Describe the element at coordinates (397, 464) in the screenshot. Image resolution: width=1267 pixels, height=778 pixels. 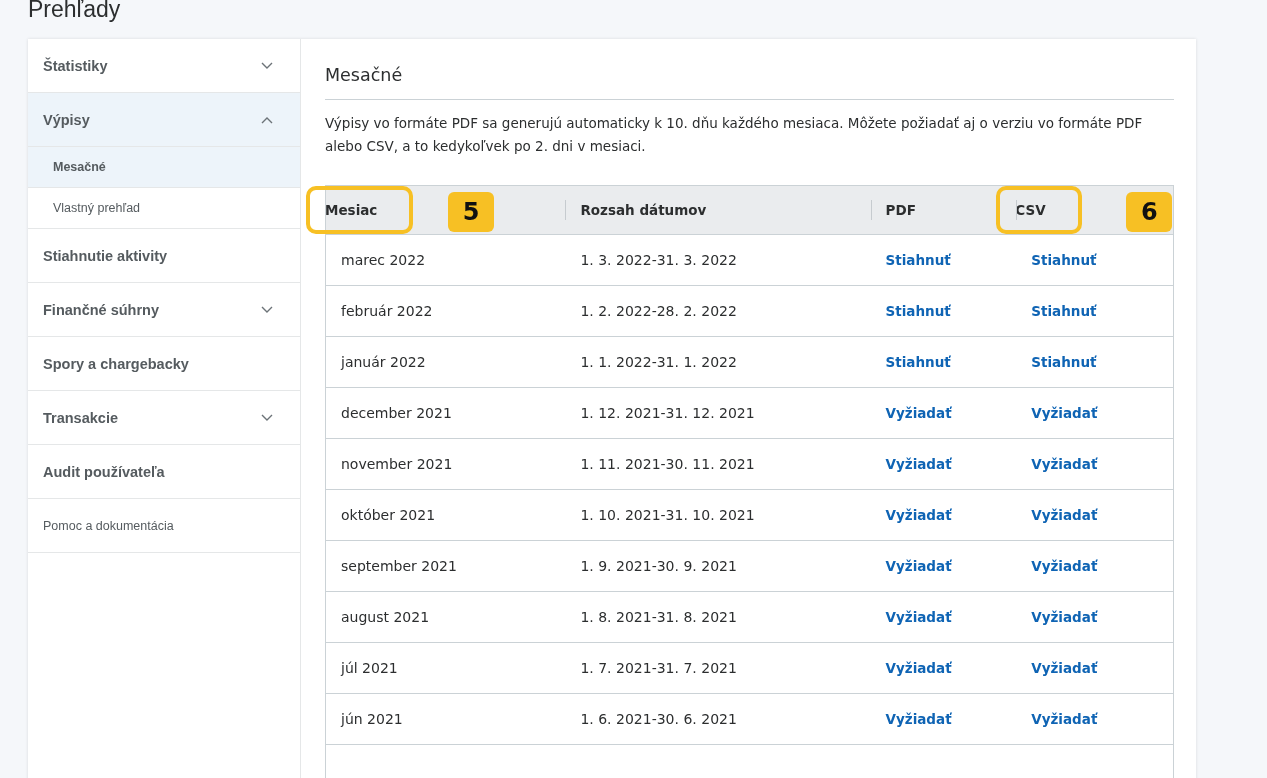
I see `table-cell: november 2021` at that location.